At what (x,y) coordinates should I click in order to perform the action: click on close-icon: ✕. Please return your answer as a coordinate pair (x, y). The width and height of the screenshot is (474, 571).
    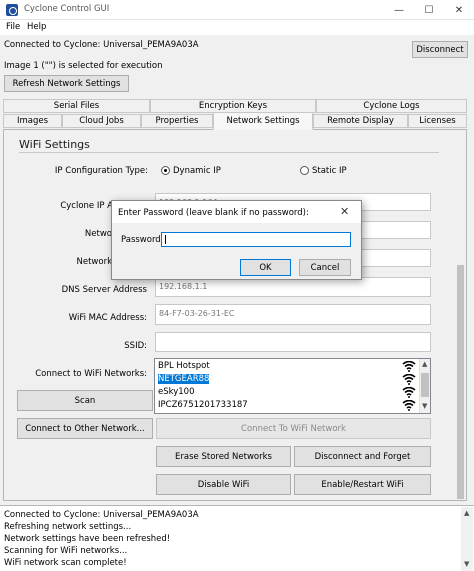
    Looking at the image, I should click on (344, 211).